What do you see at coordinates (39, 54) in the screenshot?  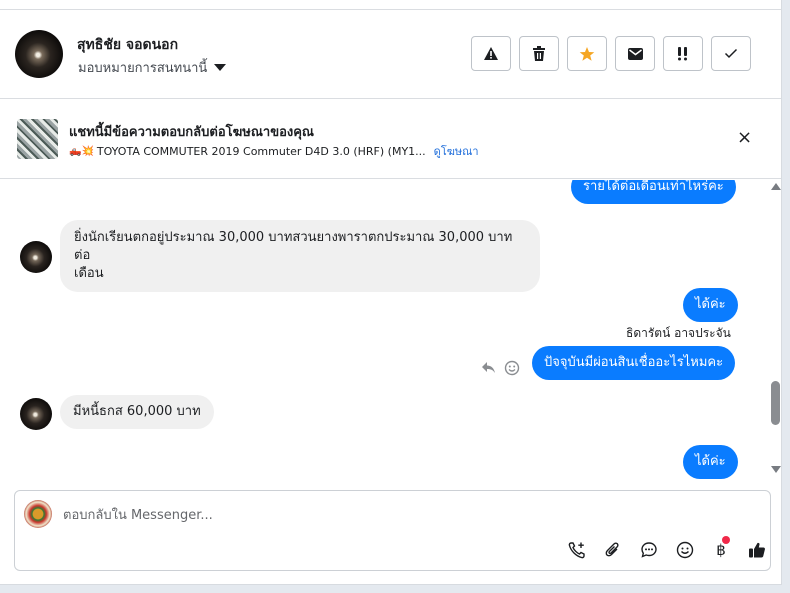 I see `contact-avatar` at bounding box center [39, 54].